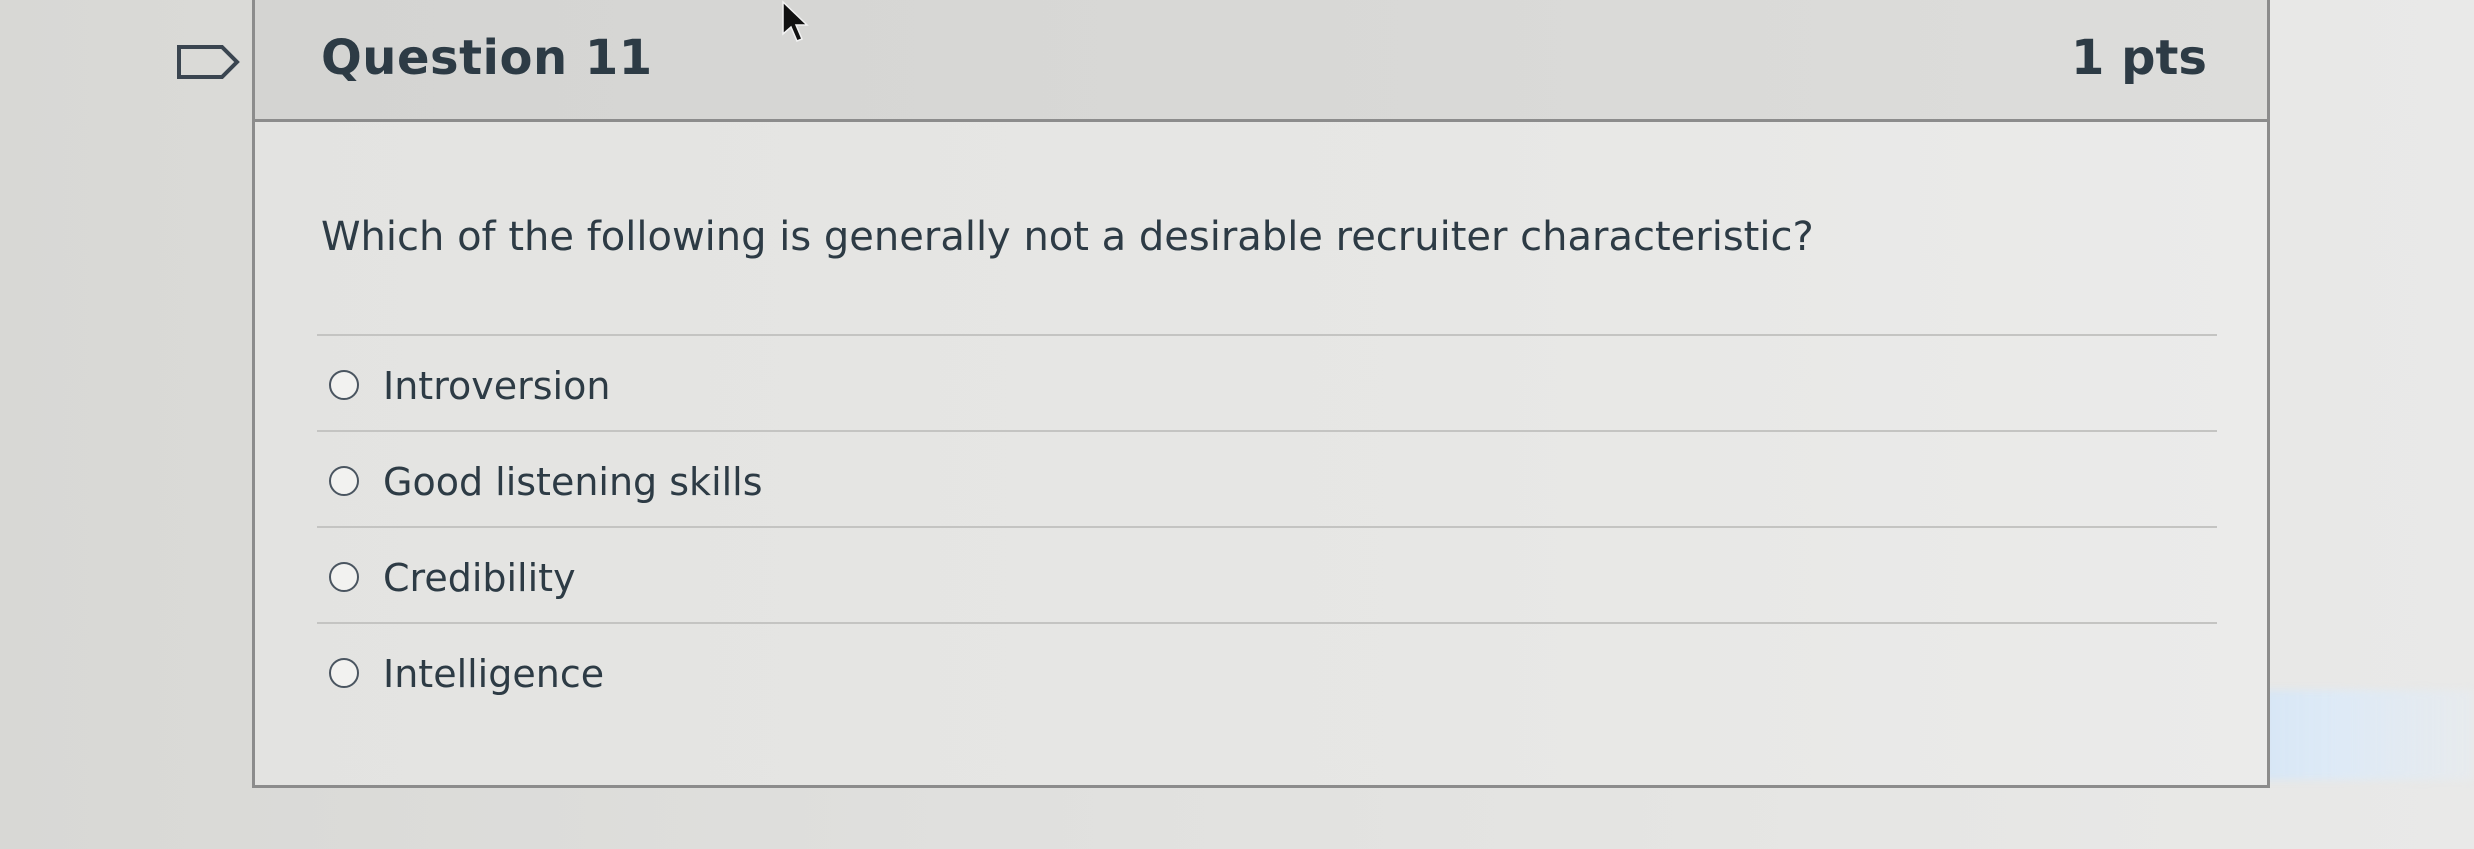 The width and height of the screenshot is (2474, 849). Describe the element at coordinates (1261, 61) in the screenshot. I see `question-header: Question 11 1 pts` at that location.